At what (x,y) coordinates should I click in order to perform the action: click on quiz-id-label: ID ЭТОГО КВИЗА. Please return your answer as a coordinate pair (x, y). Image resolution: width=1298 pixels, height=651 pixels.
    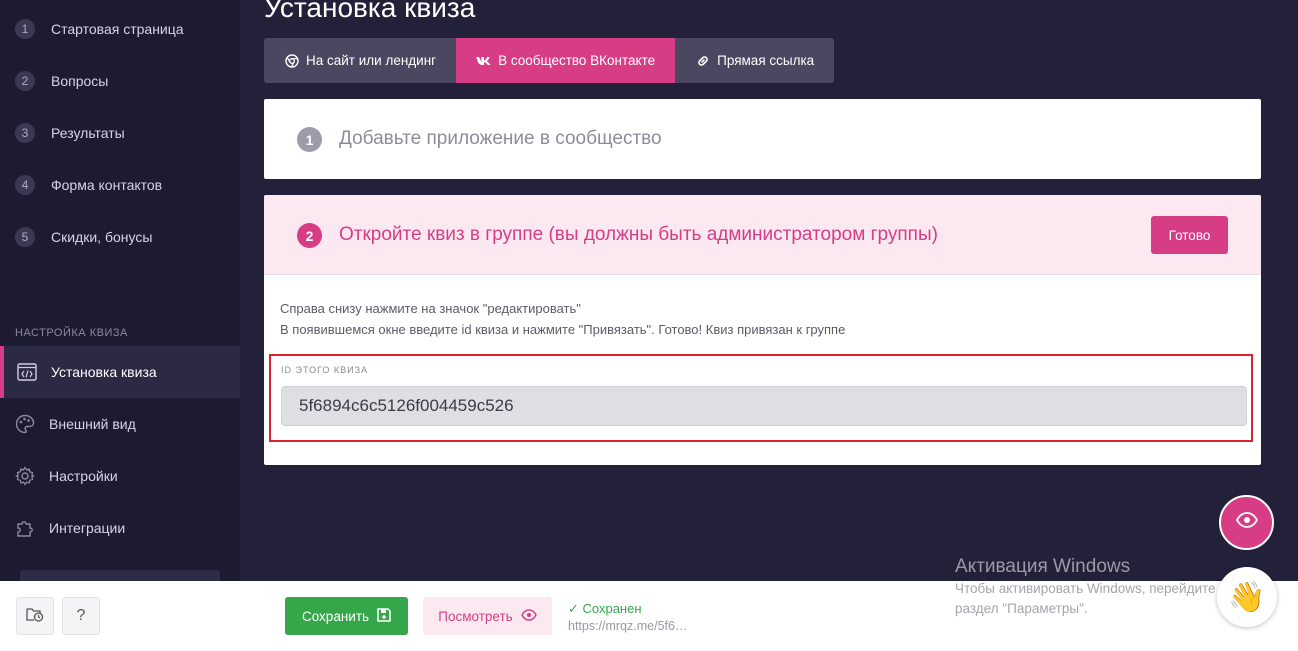
    Looking at the image, I should click on (325, 370).